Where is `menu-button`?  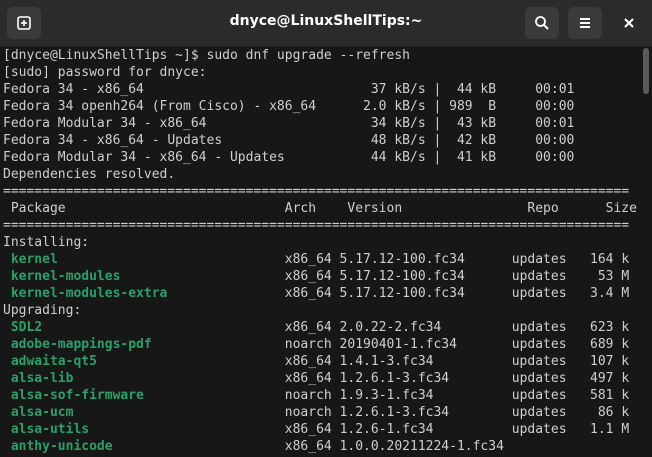 menu-button is located at coordinates (585, 23).